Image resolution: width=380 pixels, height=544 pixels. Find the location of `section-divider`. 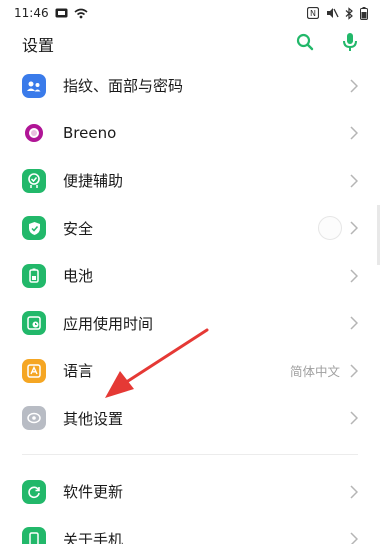

section-divider is located at coordinates (190, 455).